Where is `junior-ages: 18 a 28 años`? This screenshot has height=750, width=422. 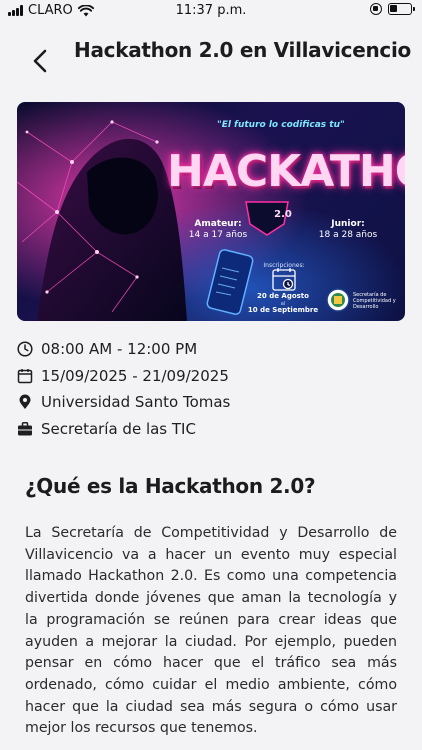
junior-ages: 18 a 28 años is located at coordinates (348, 235).